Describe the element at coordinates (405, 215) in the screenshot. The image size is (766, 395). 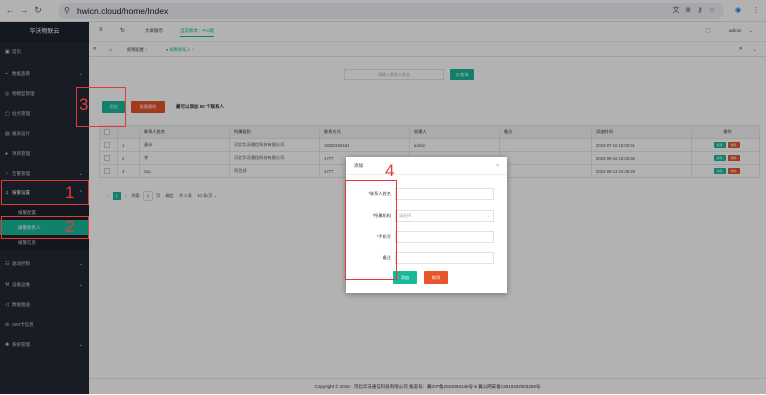
I see `select-placeholder: 请选择` at that location.